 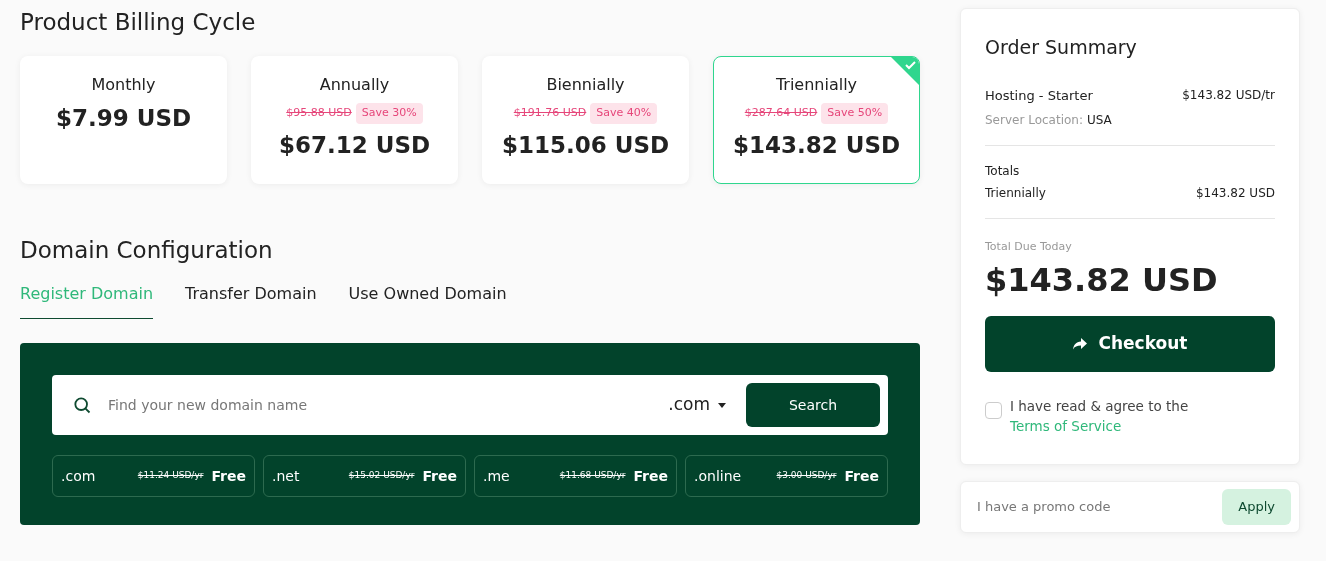 What do you see at coordinates (1003, 171) in the screenshot?
I see `totals-label: Totals` at bounding box center [1003, 171].